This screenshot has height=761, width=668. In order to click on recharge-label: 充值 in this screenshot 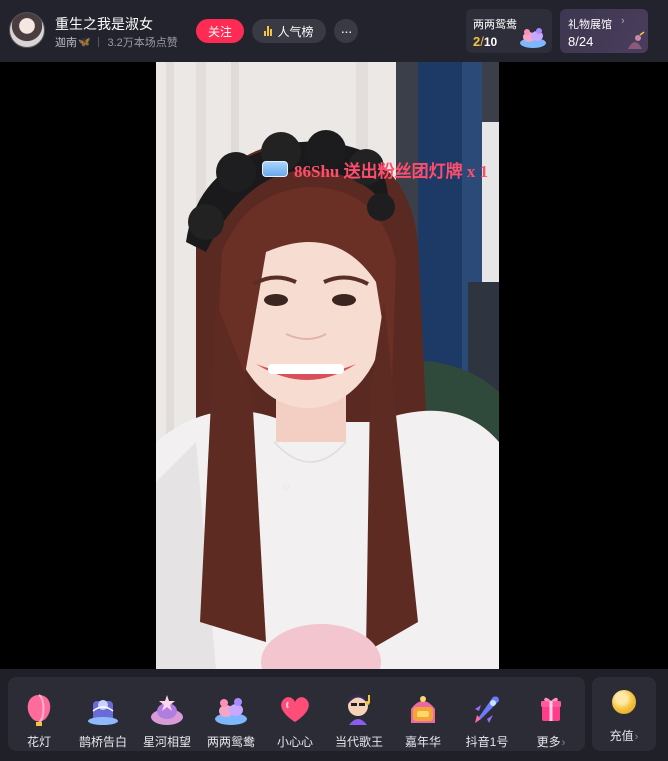, I will do `click(621, 736)`.